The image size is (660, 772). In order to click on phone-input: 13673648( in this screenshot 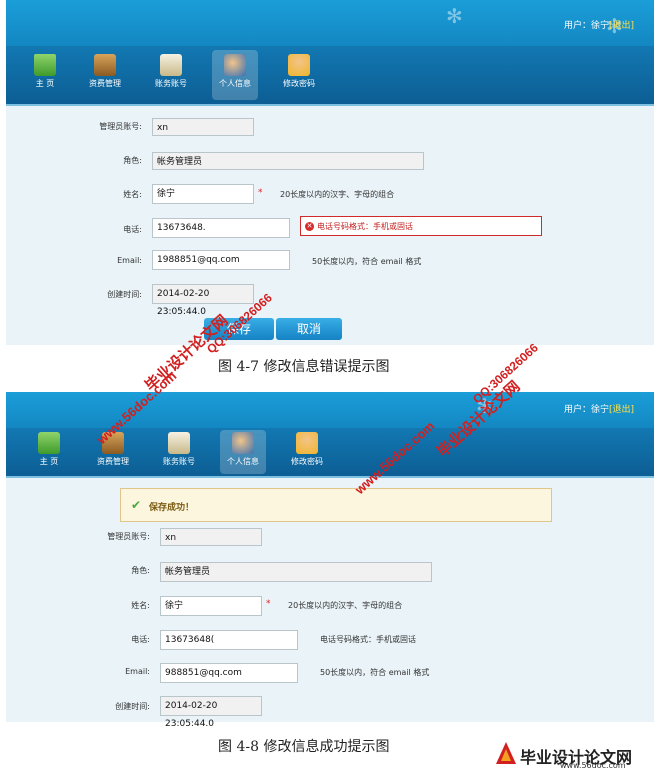, I will do `click(229, 640)`.